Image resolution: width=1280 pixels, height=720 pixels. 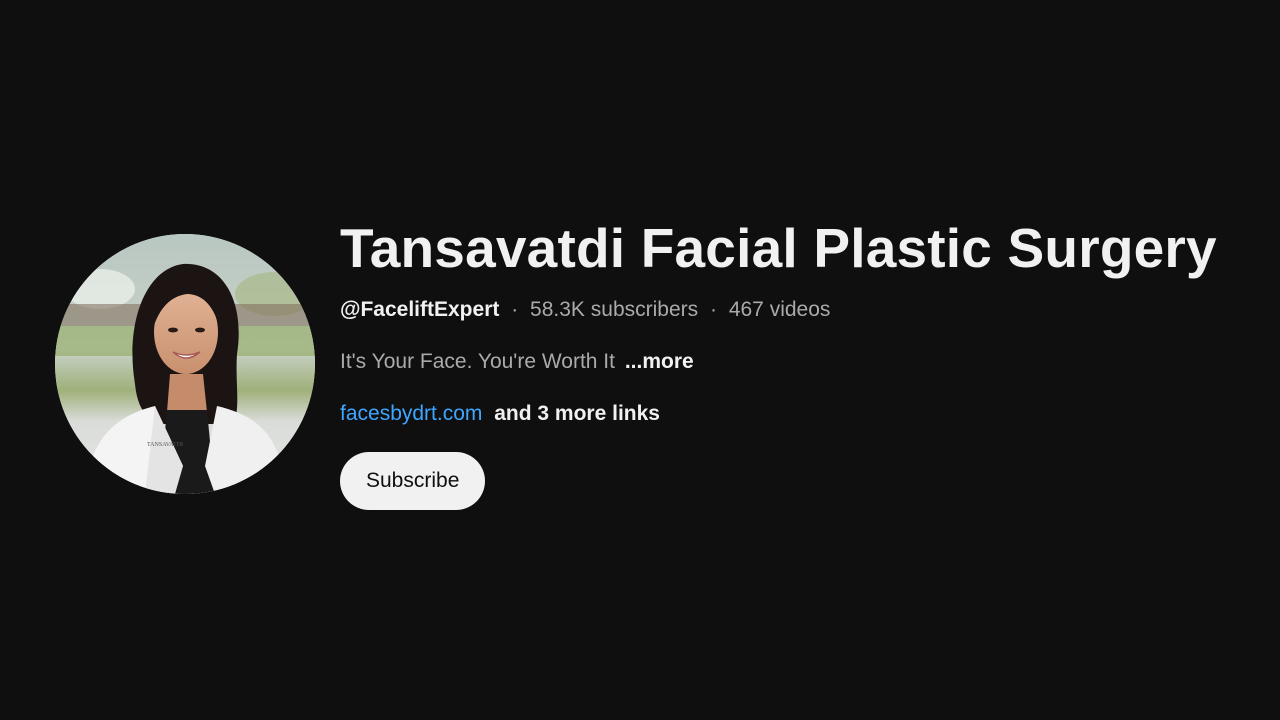 I want to click on channel-handle: @FaceliftExpert, so click(x=420, y=309).